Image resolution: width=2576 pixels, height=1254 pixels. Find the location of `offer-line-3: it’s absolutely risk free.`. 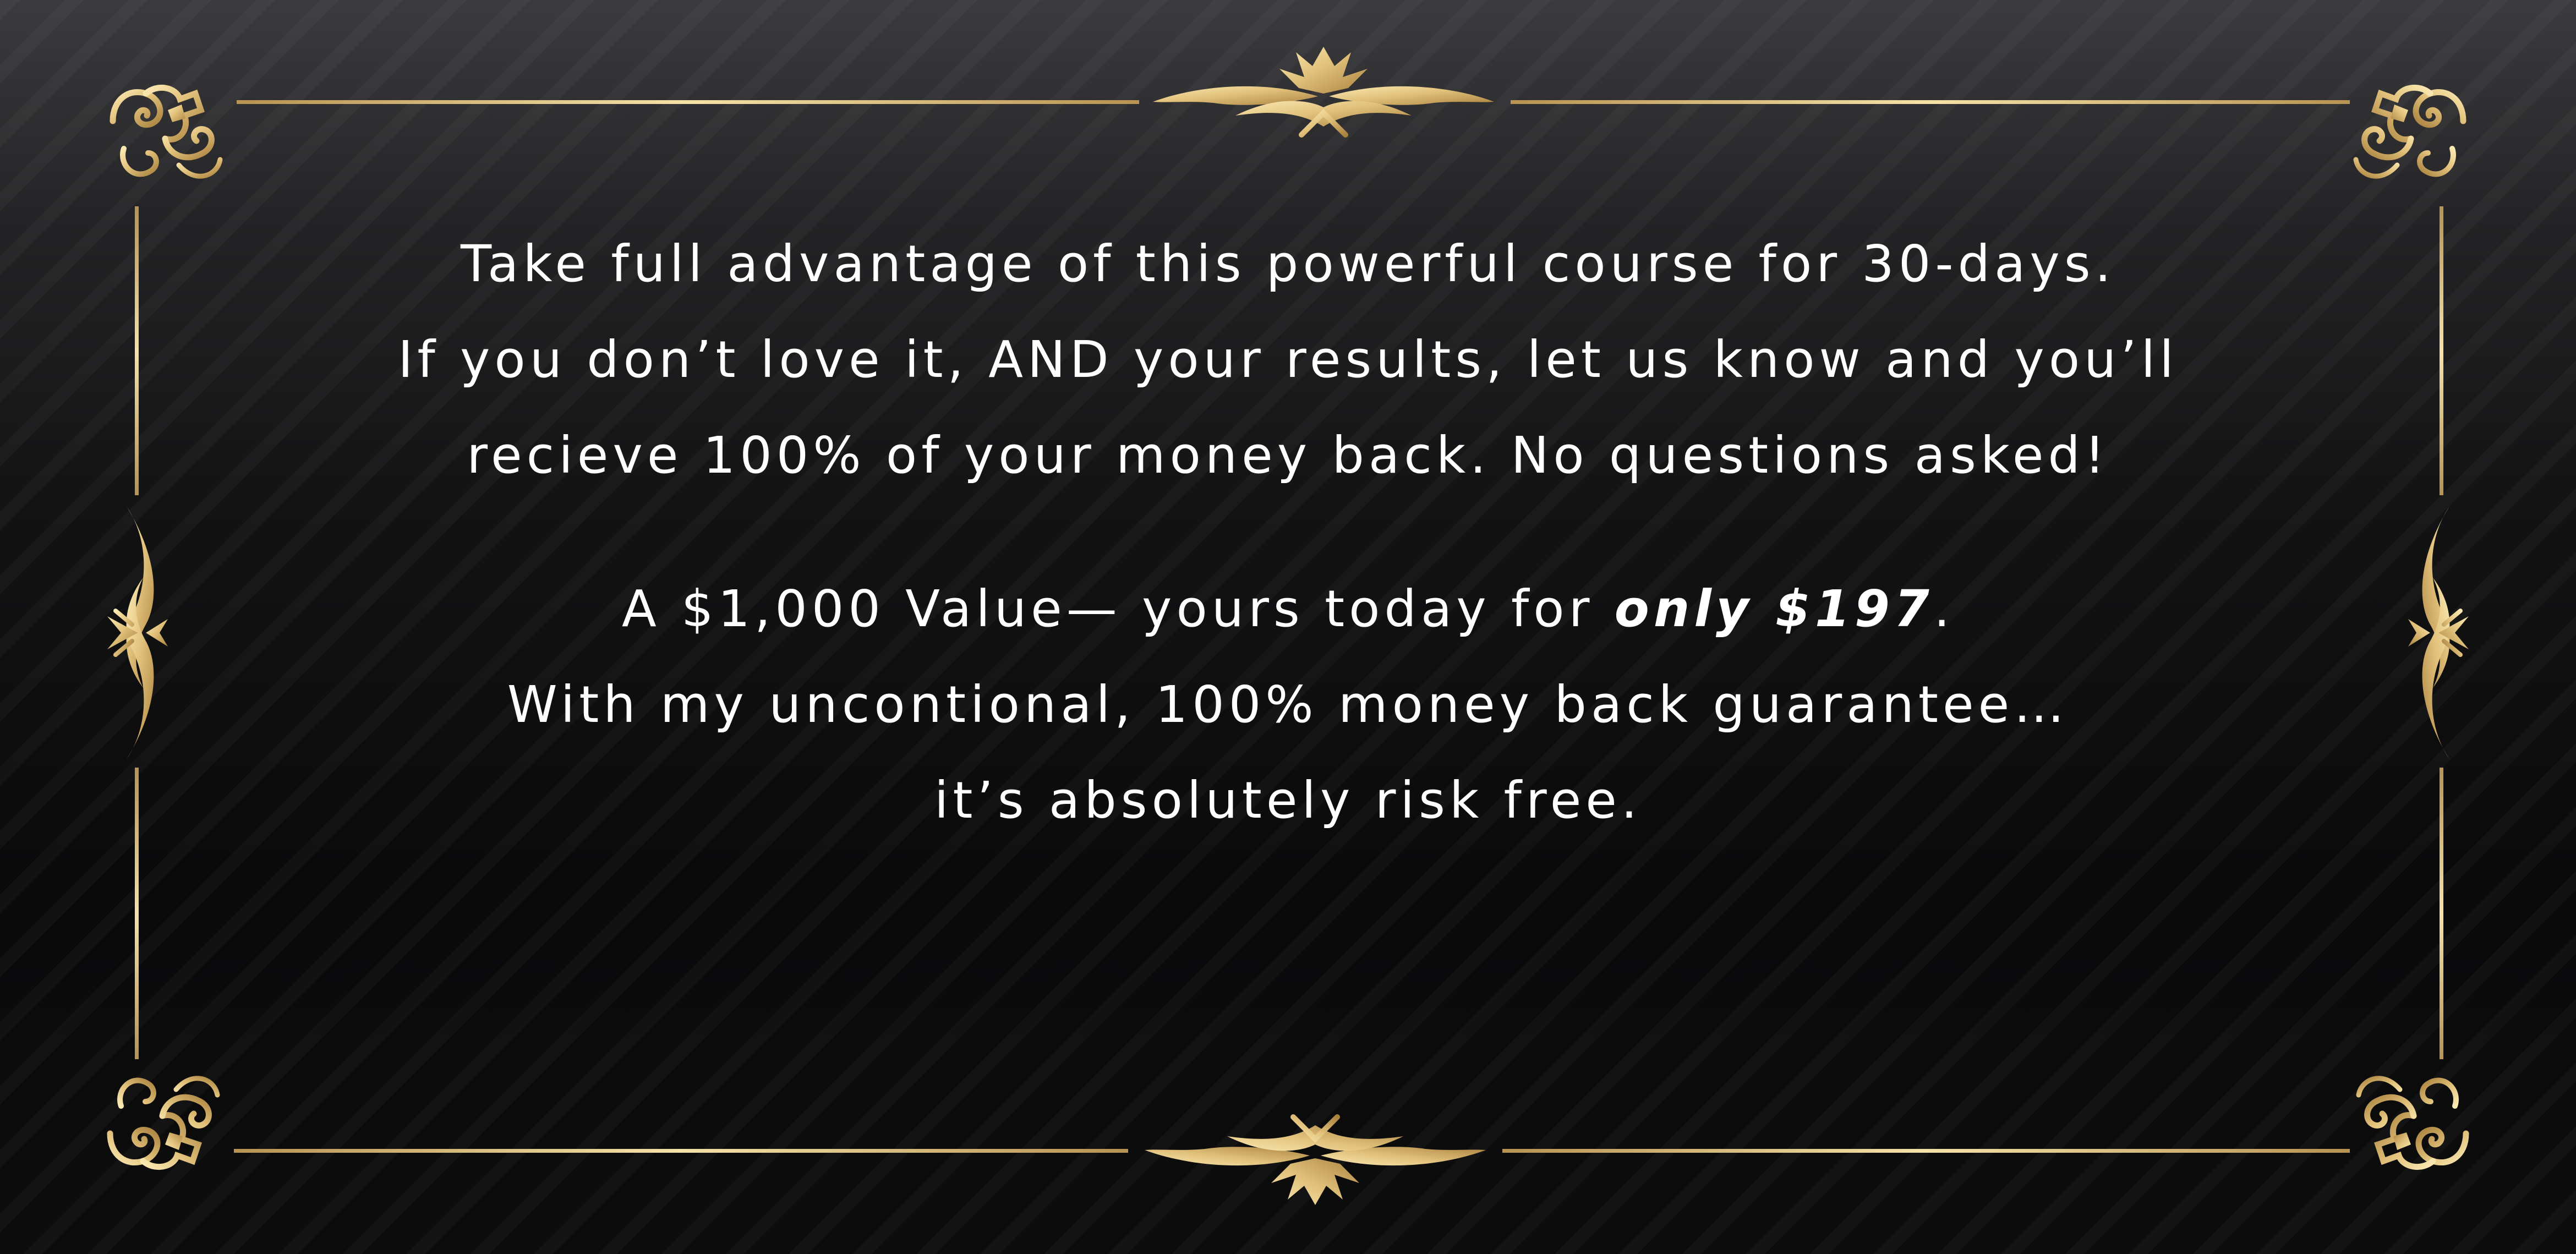

offer-line-3: it’s absolutely risk free. is located at coordinates (1288, 800).